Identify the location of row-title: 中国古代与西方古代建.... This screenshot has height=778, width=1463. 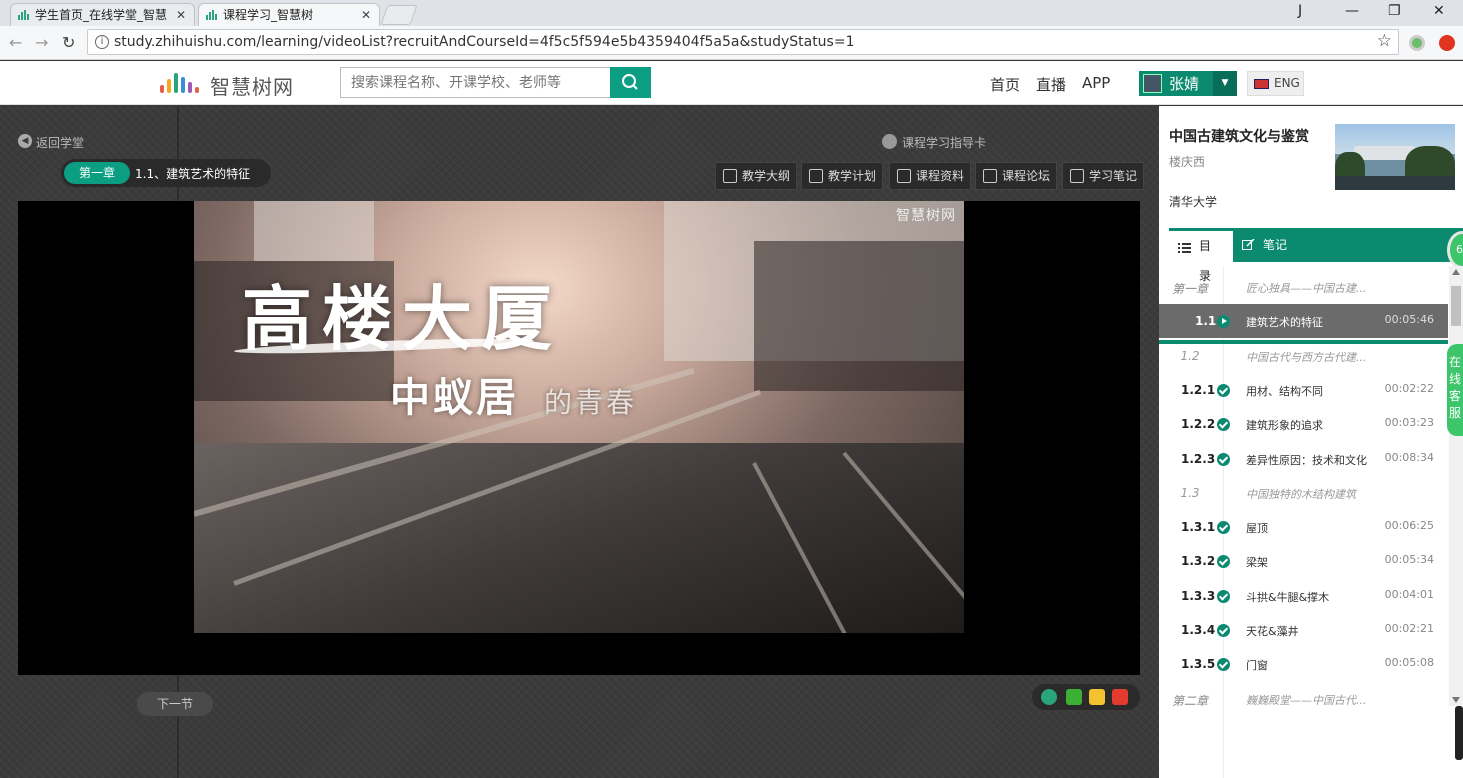
(1306, 357).